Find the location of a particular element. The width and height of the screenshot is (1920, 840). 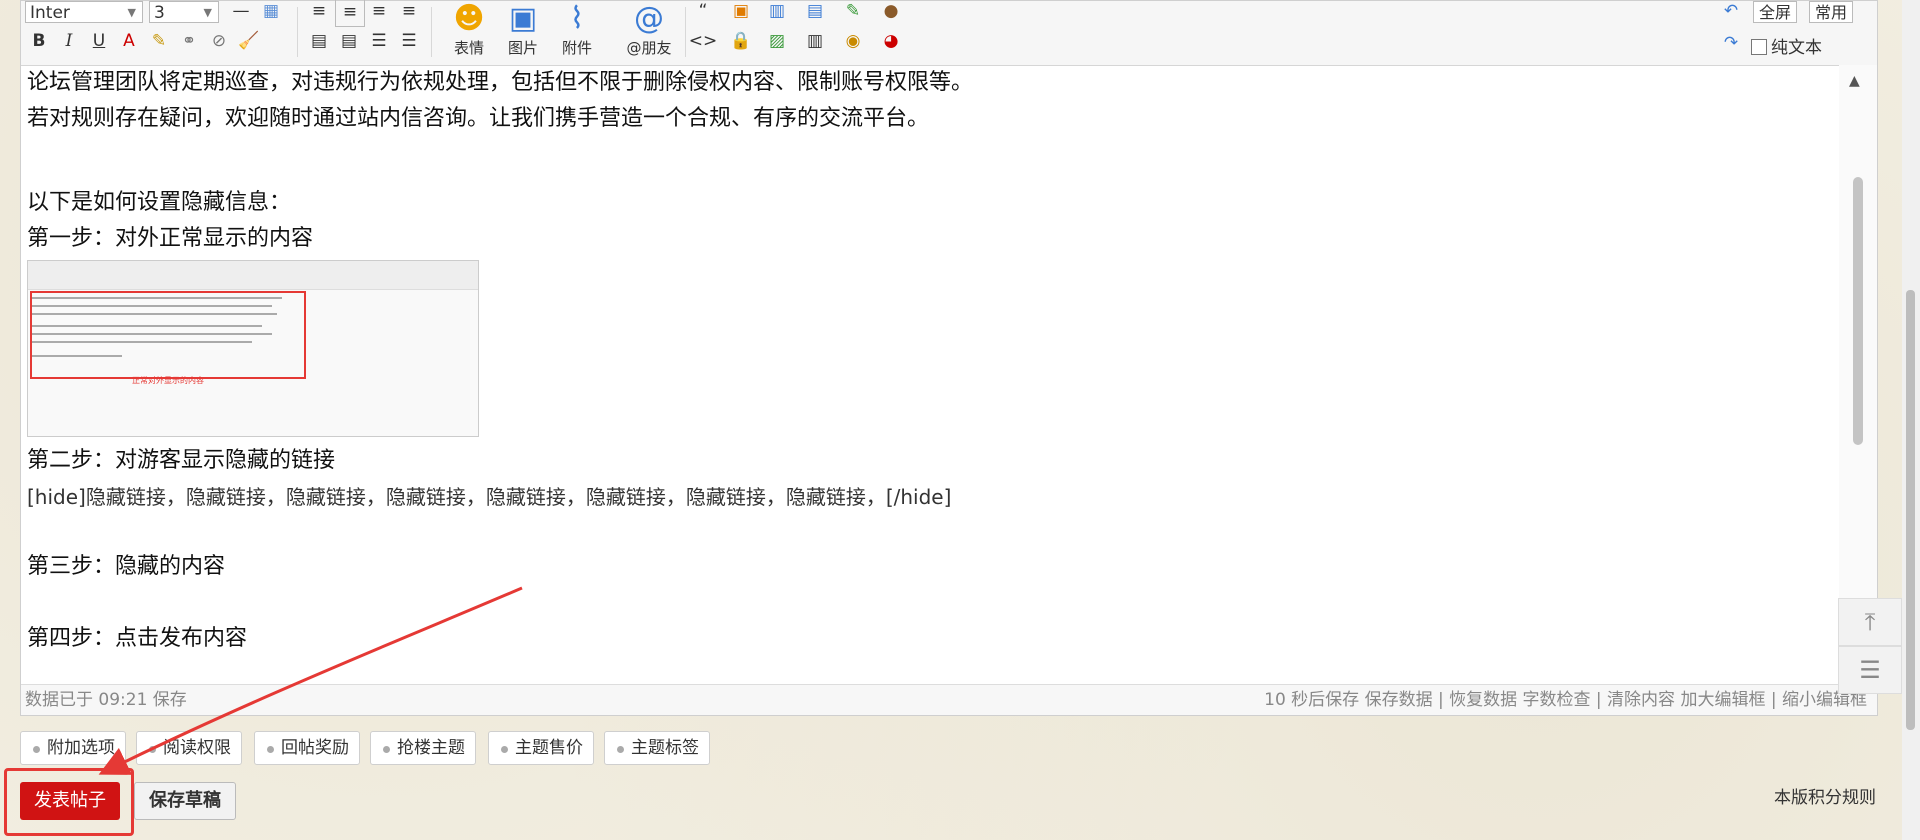

page-scrollbar is located at coordinates (1911, 420).